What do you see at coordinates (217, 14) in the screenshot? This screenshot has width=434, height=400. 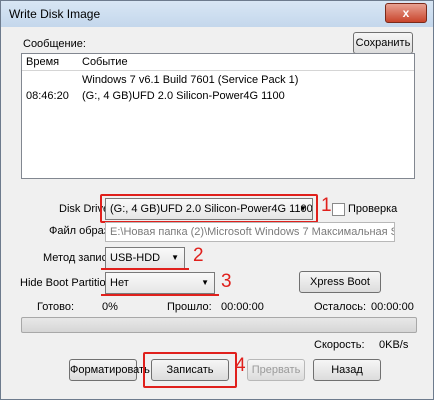 I see `title-bar: Write Disk Image x` at bounding box center [217, 14].